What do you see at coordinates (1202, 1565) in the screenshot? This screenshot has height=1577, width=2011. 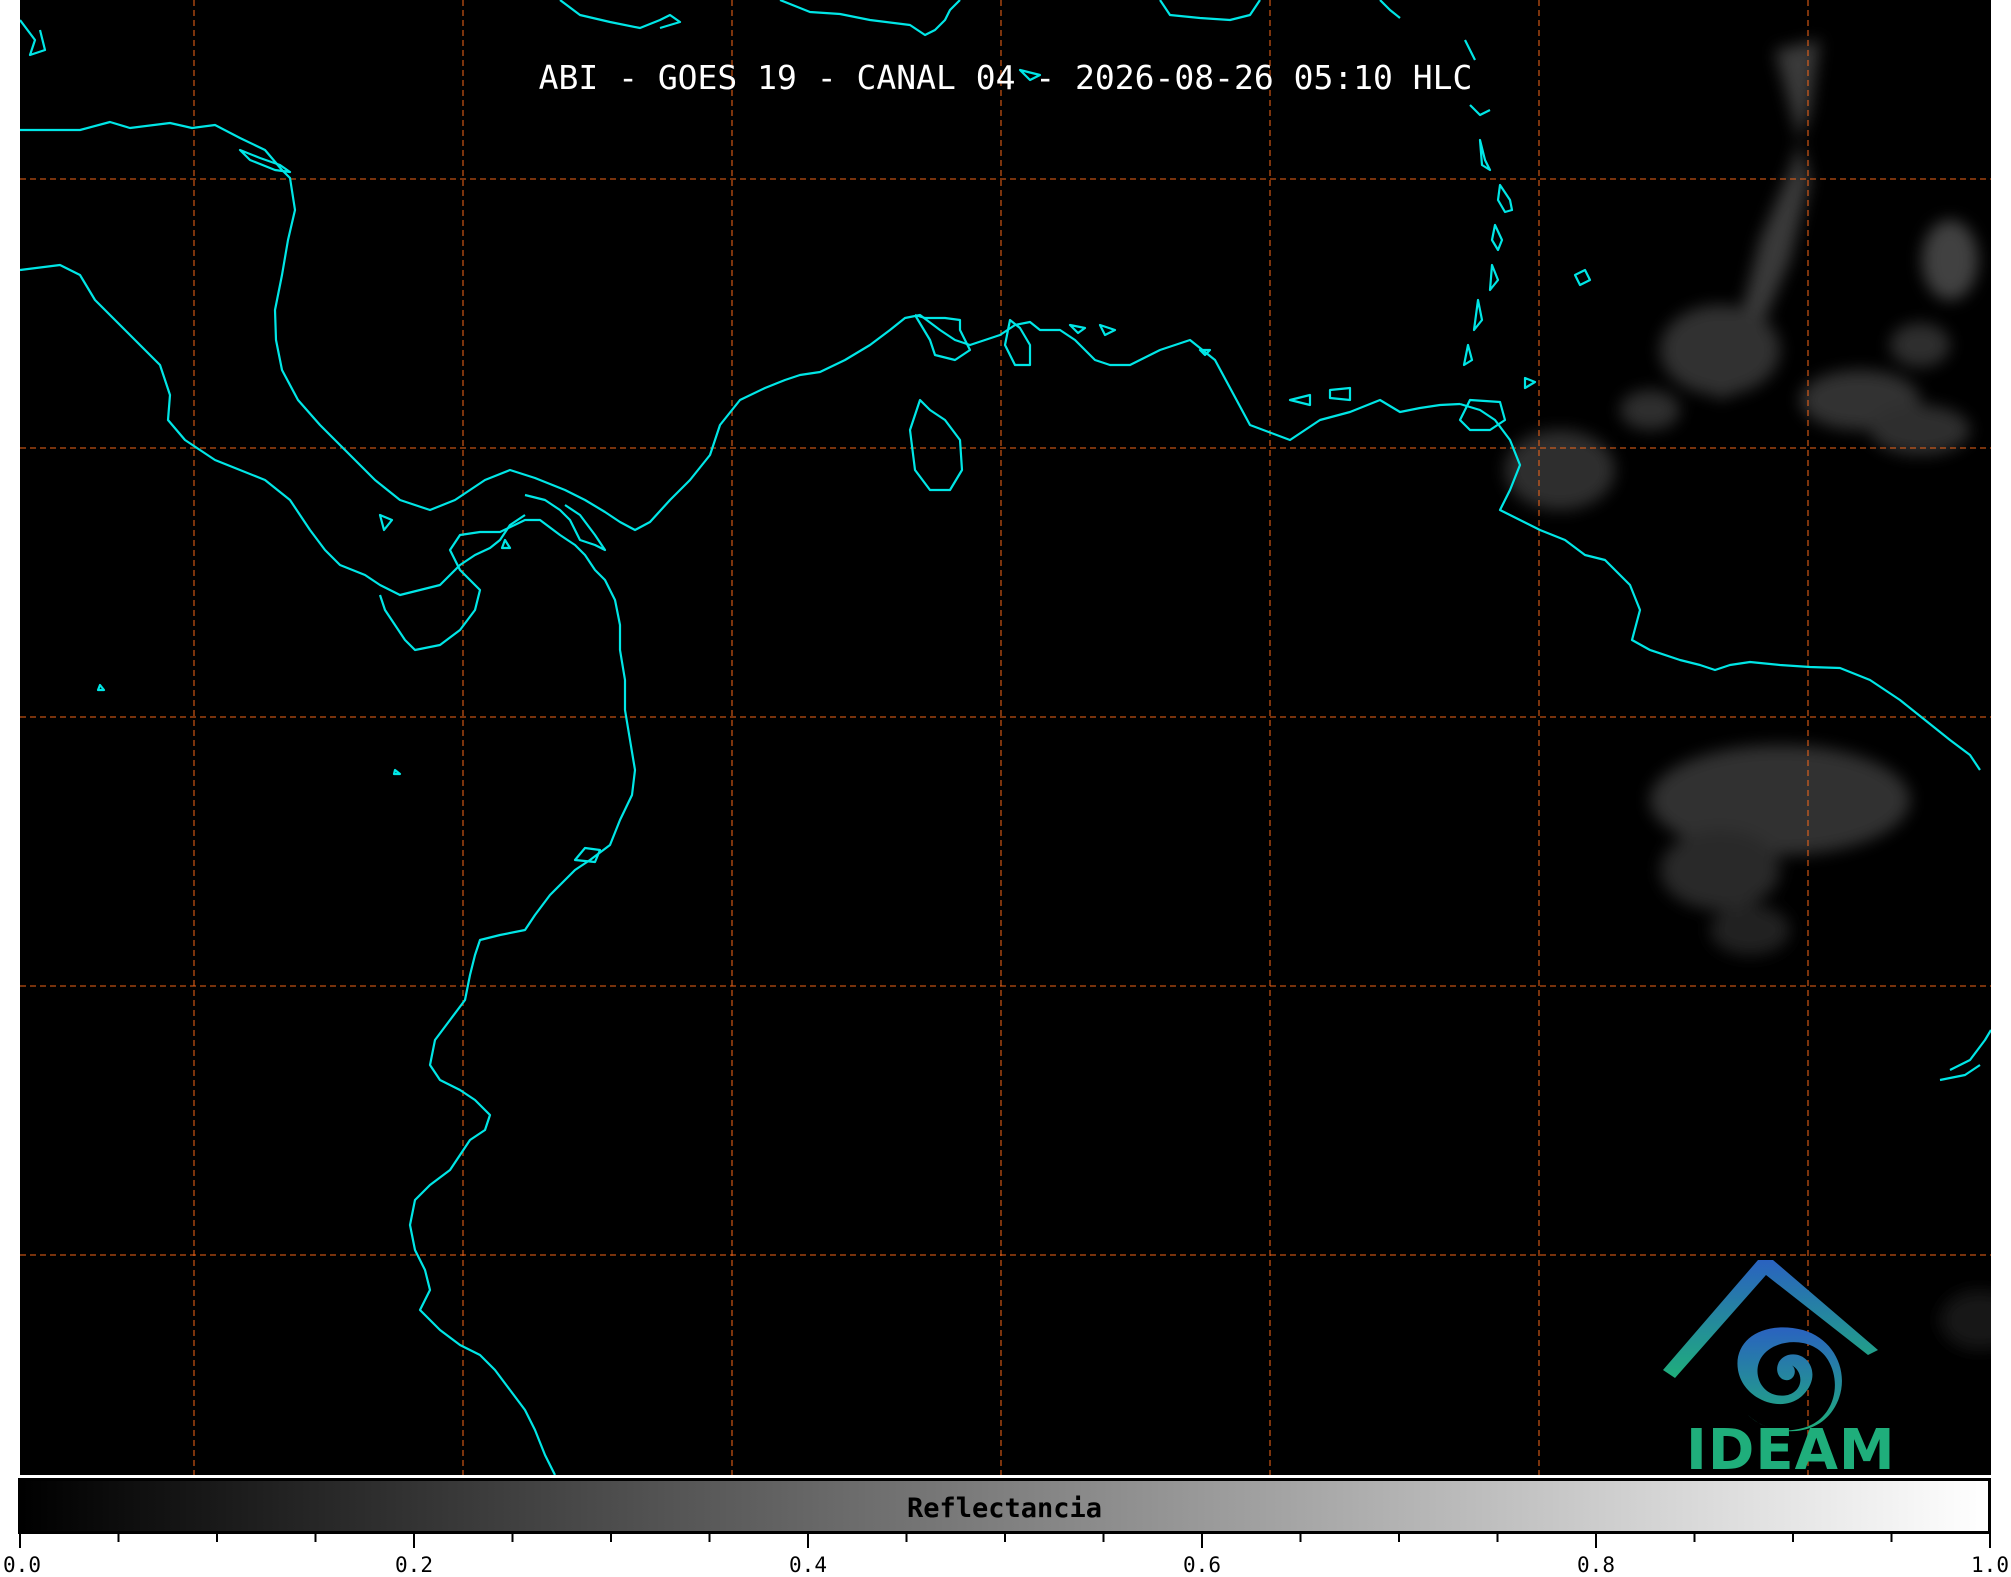 I see `colorbar-tick-label: 0.6` at bounding box center [1202, 1565].